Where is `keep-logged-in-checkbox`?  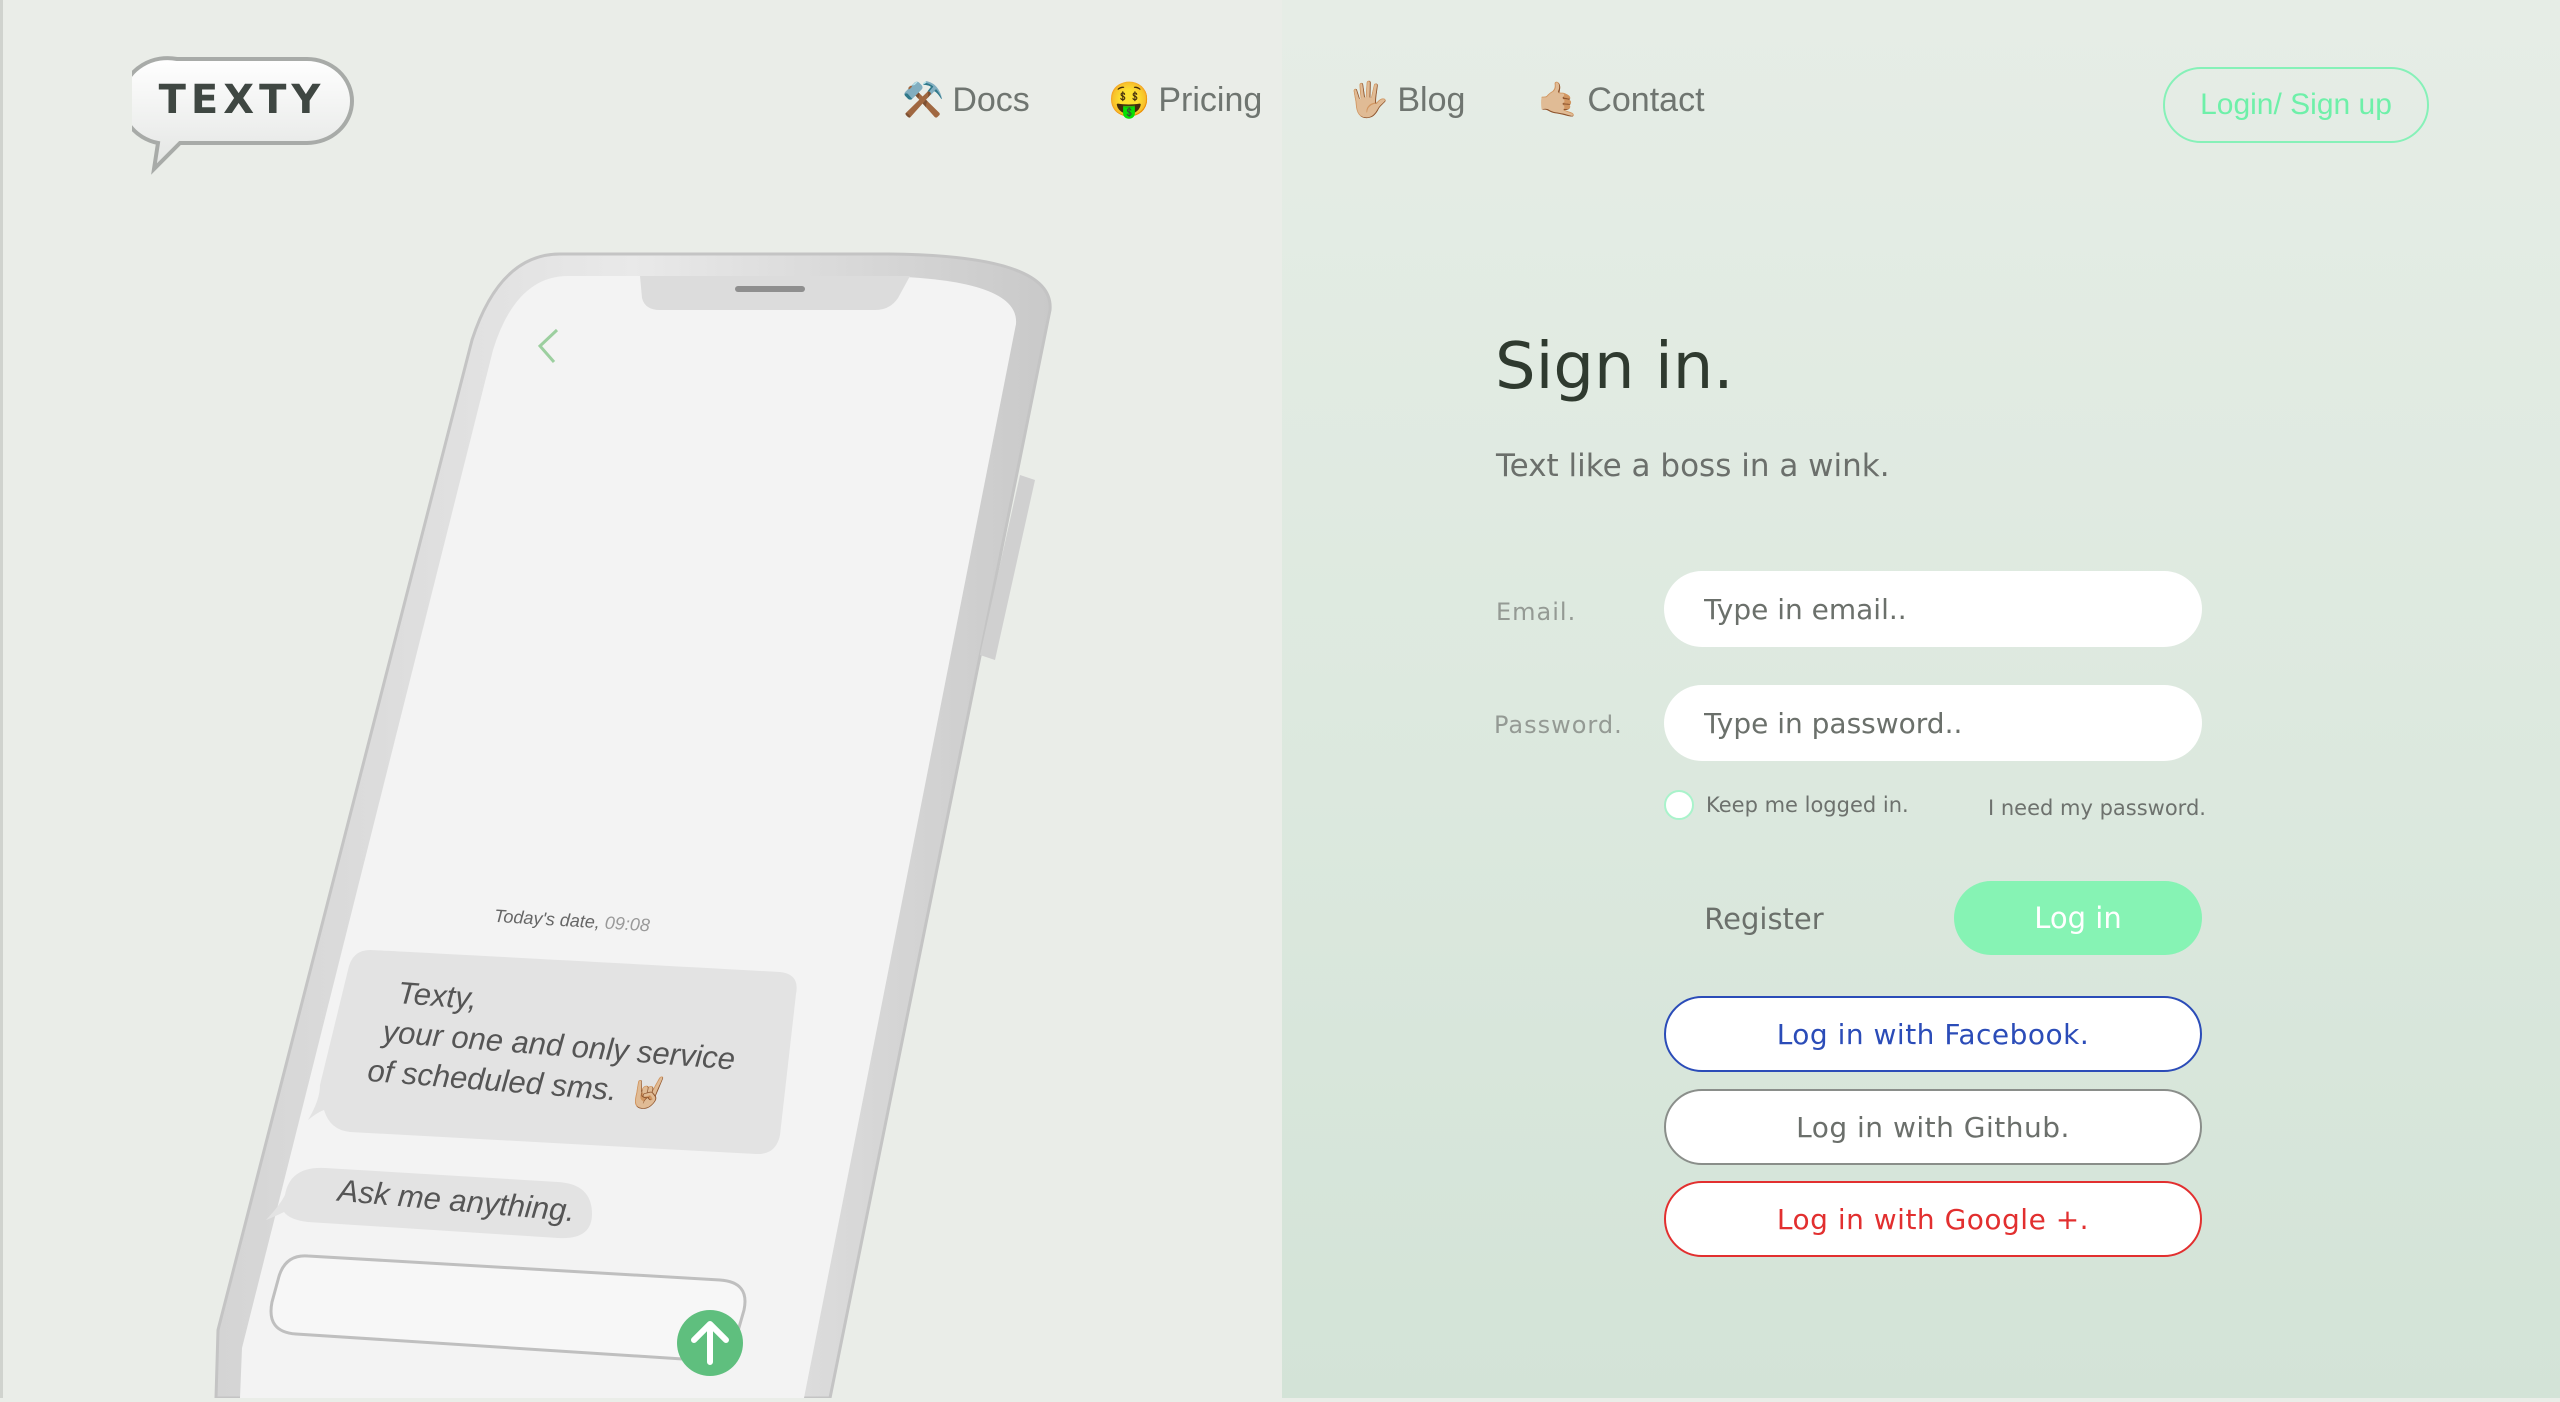 keep-logged-in-checkbox is located at coordinates (1679, 805).